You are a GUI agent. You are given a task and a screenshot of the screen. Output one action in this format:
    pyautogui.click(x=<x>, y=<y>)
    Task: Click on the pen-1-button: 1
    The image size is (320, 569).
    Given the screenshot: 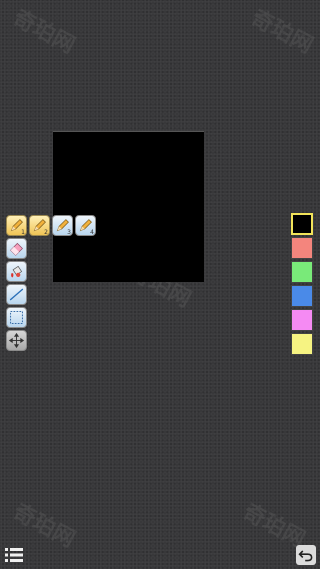 What is the action you would take?
    pyautogui.click(x=16, y=225)
    